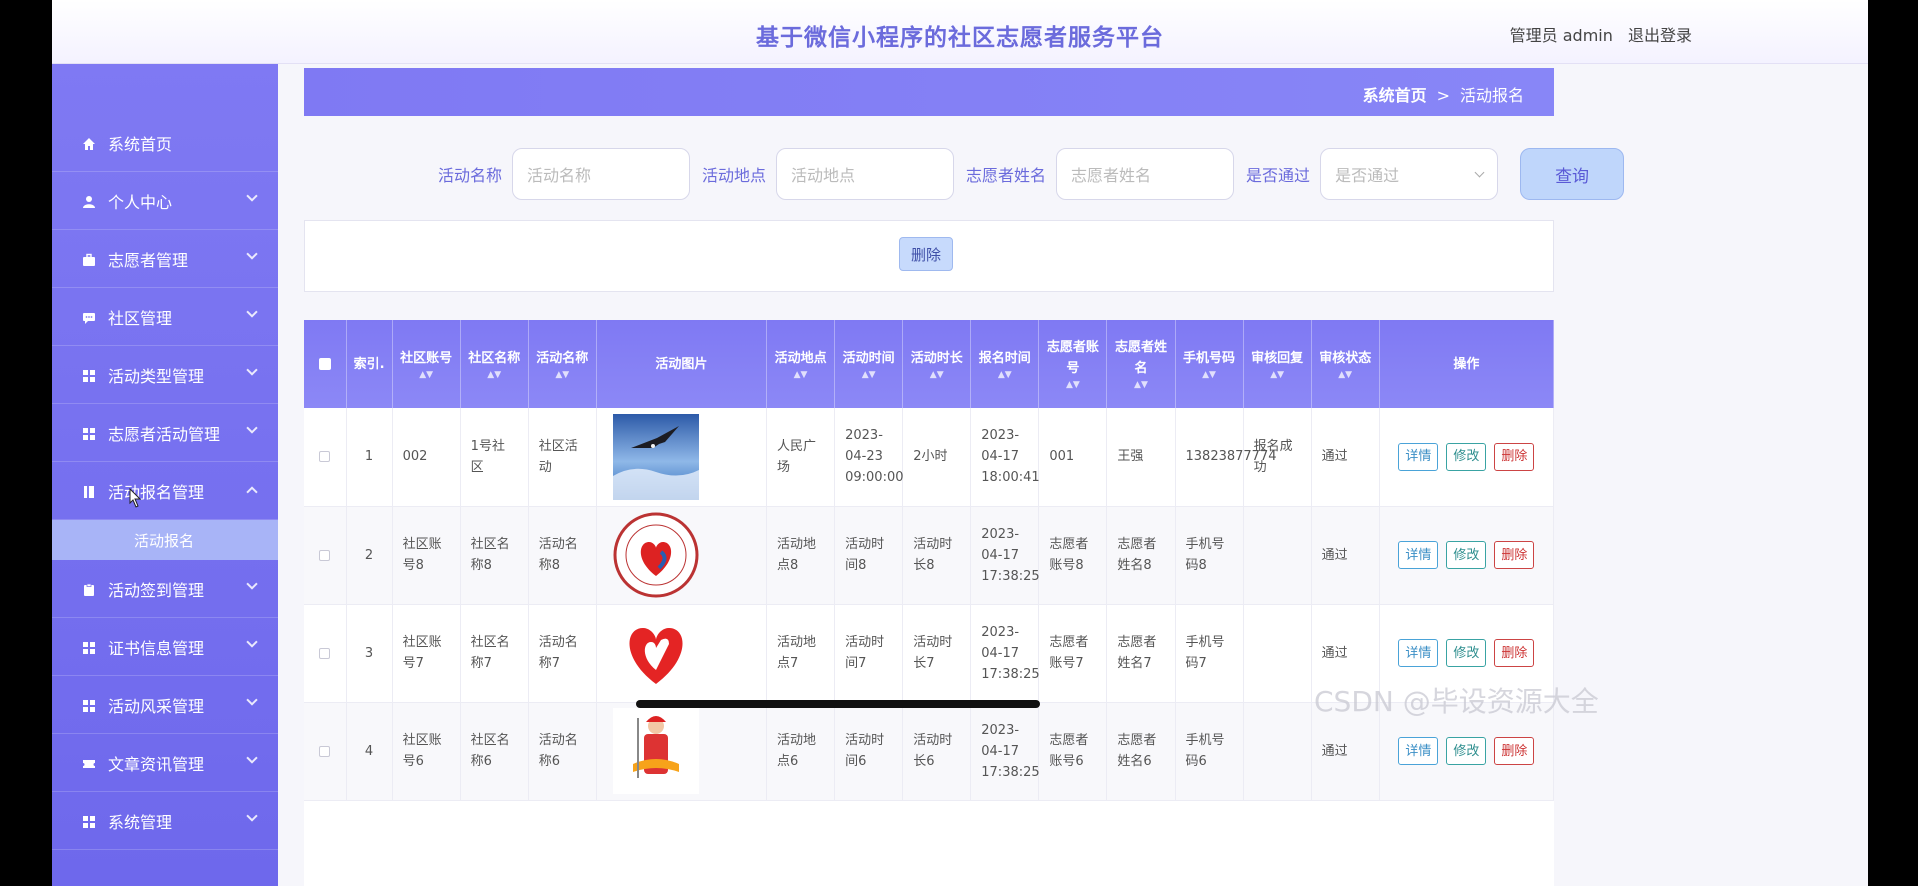  What do you see at coordinates (562, 457) in the screenshot?
I see `cell-activity-name: 社区活动` at bounding box center [562, 457].